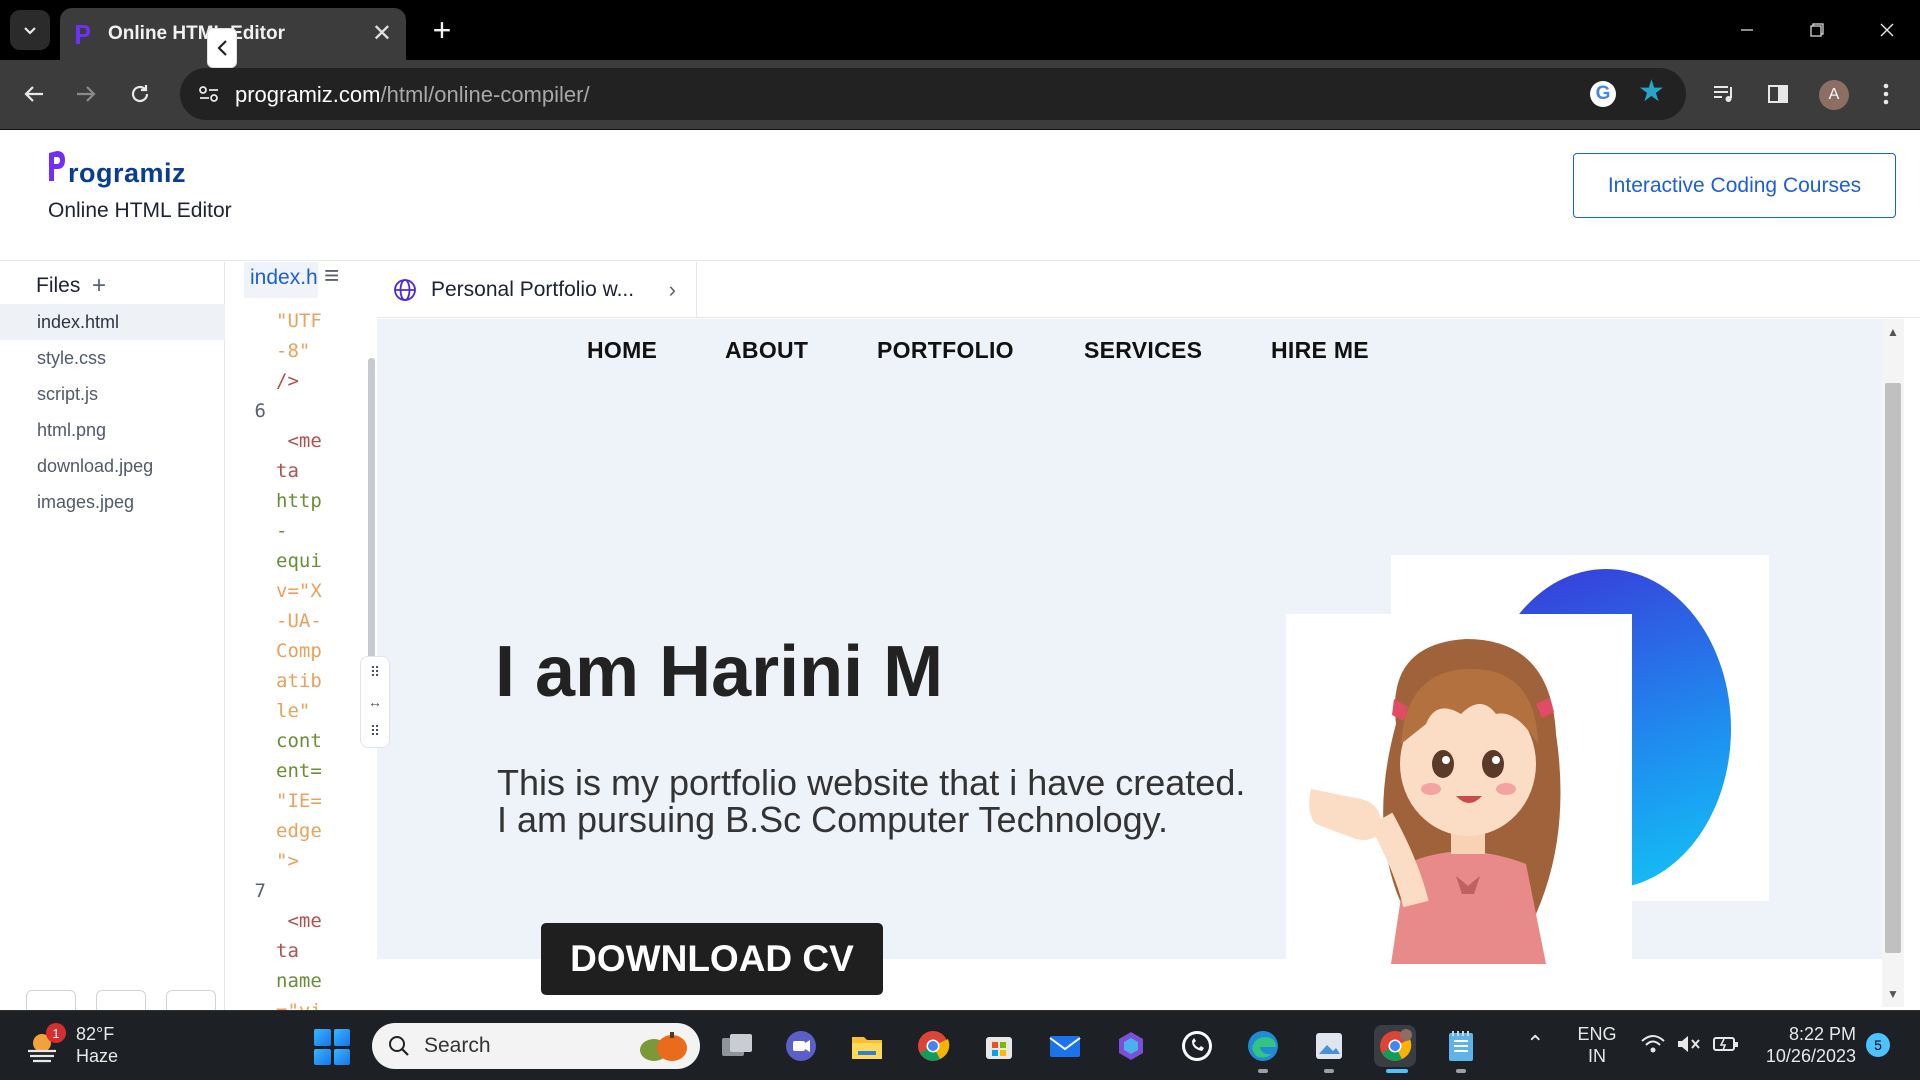 This screenshot has height=1080, width=1920. What do you see at coordinates (1724, 94) in the screenshot?
I see `media-control-icon` at bounding box center [1724, 94].